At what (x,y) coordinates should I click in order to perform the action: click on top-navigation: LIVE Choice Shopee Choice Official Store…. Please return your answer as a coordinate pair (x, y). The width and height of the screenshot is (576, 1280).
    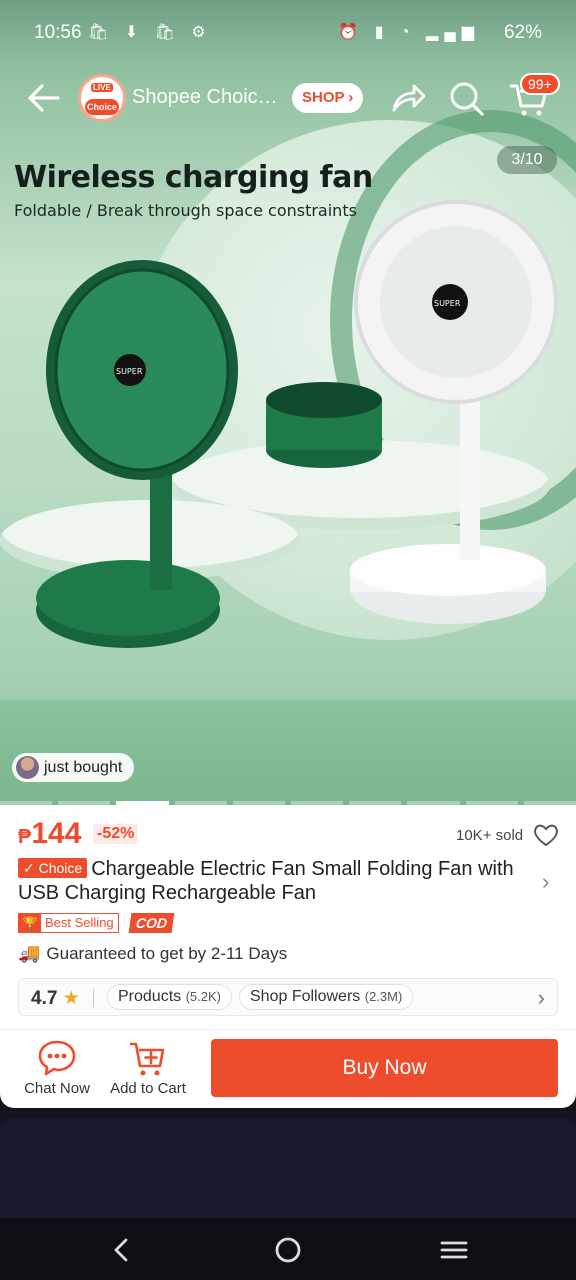
    Looking at the image, I should click on (288, 98).